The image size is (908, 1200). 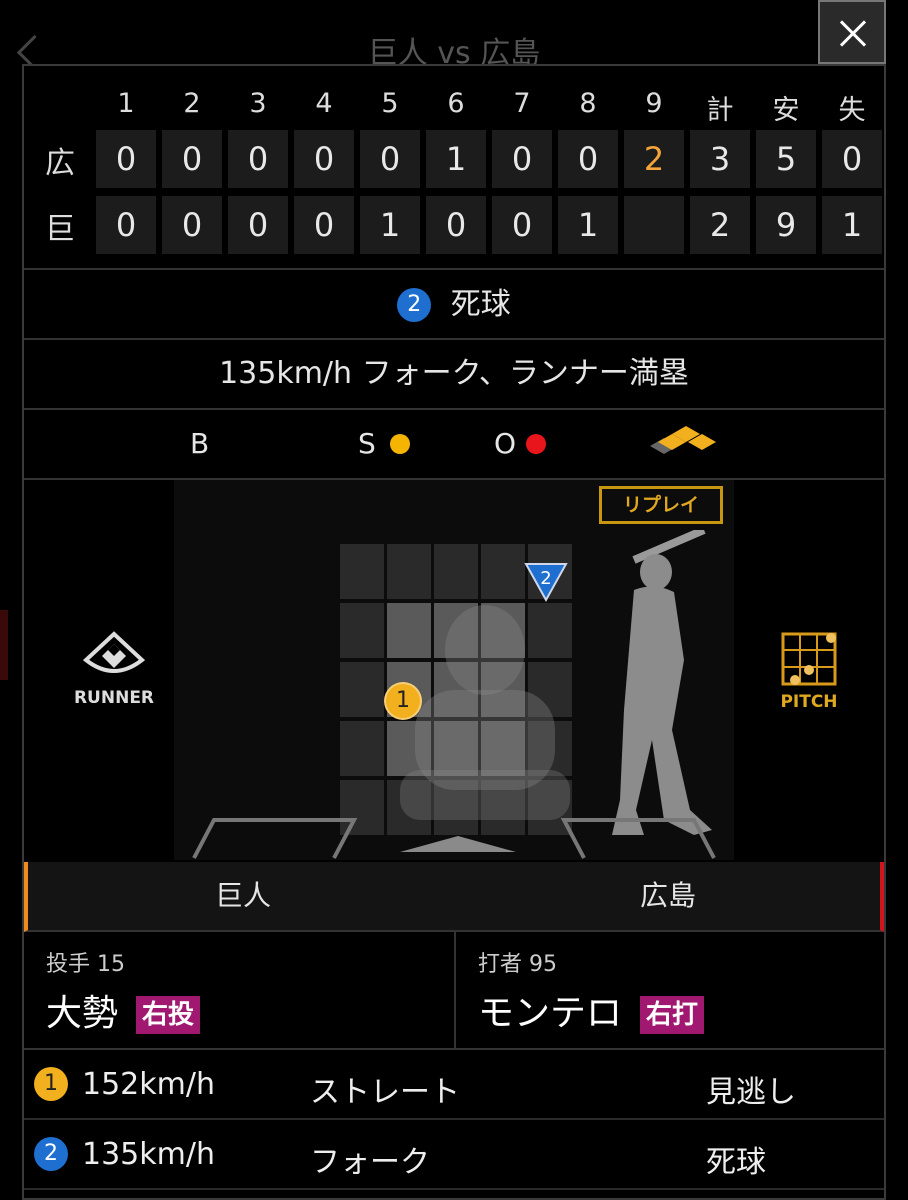 What do you see at coordinates (505, 443) in the screenshot?
I see `out-count-label: O` at bounding box center [505, 443].